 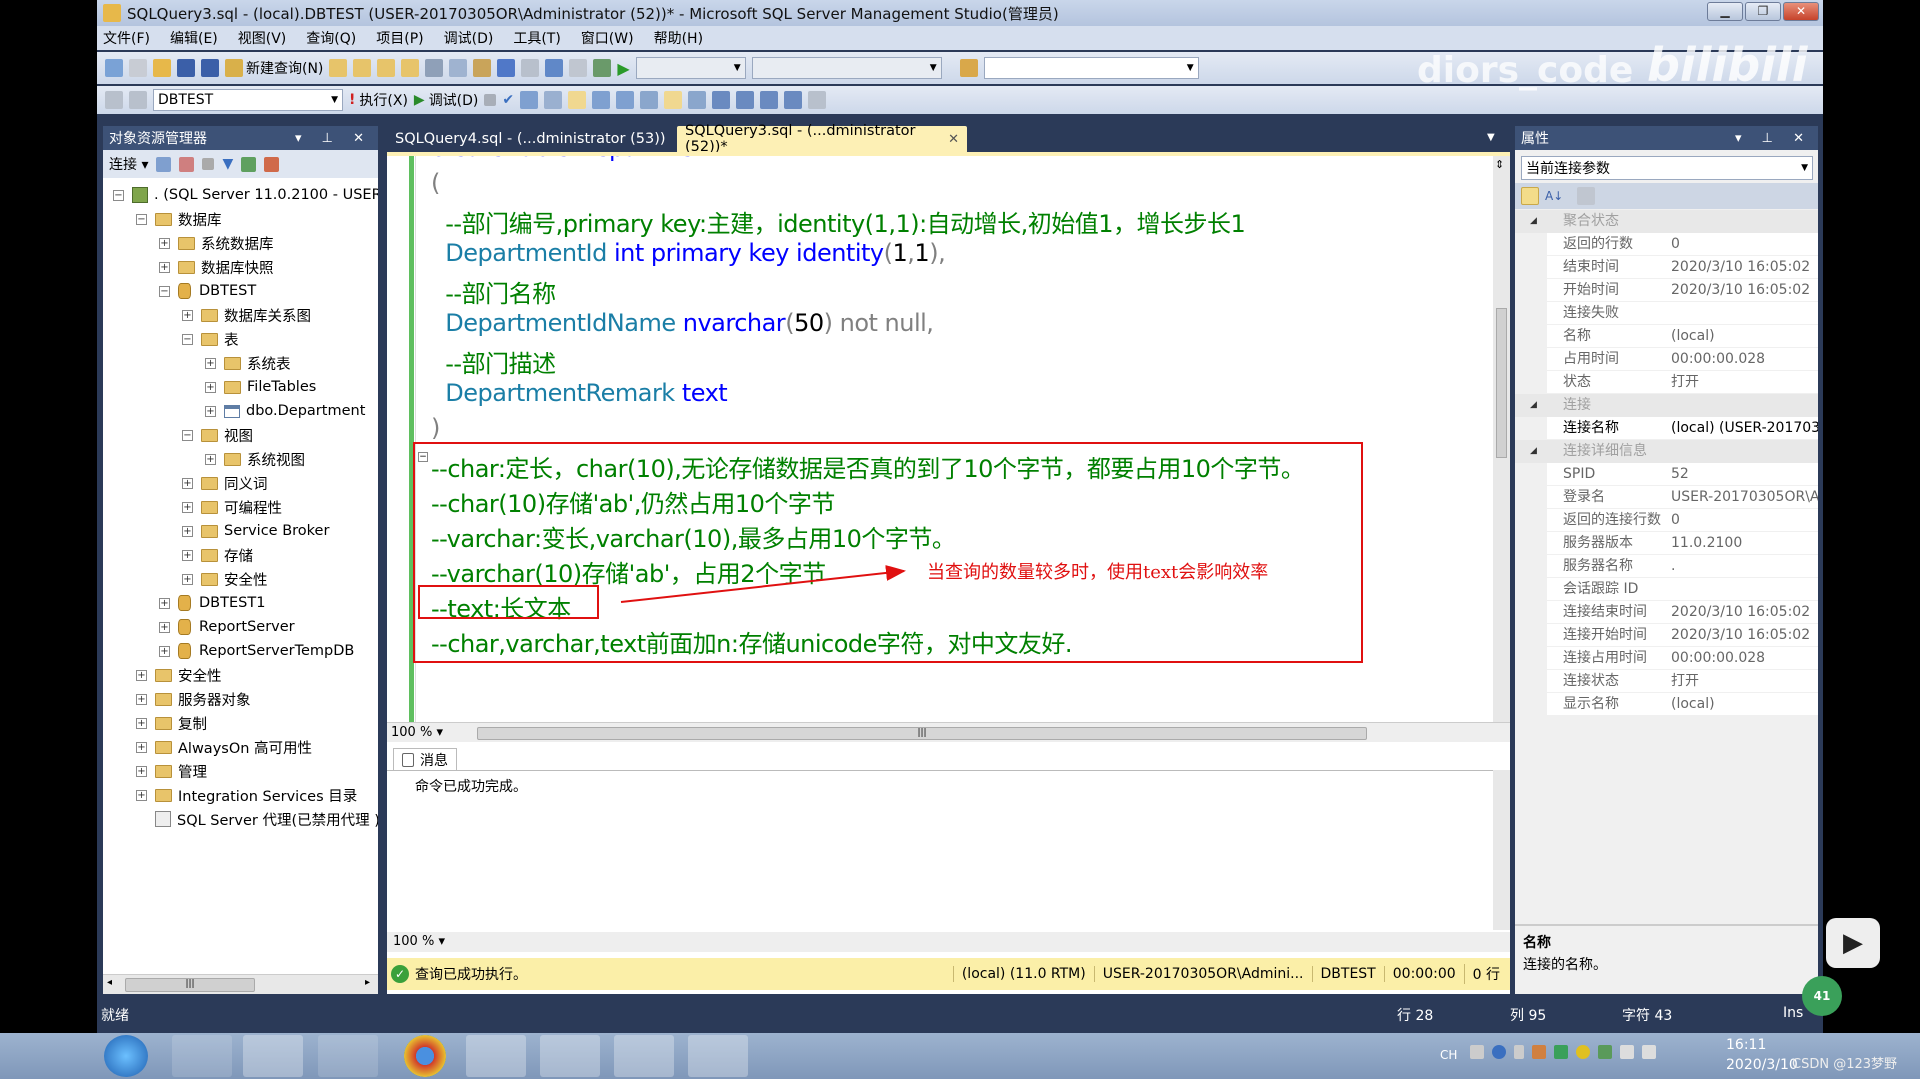 I want to click on db-engine-query-icon, so click(x=338, y=68).